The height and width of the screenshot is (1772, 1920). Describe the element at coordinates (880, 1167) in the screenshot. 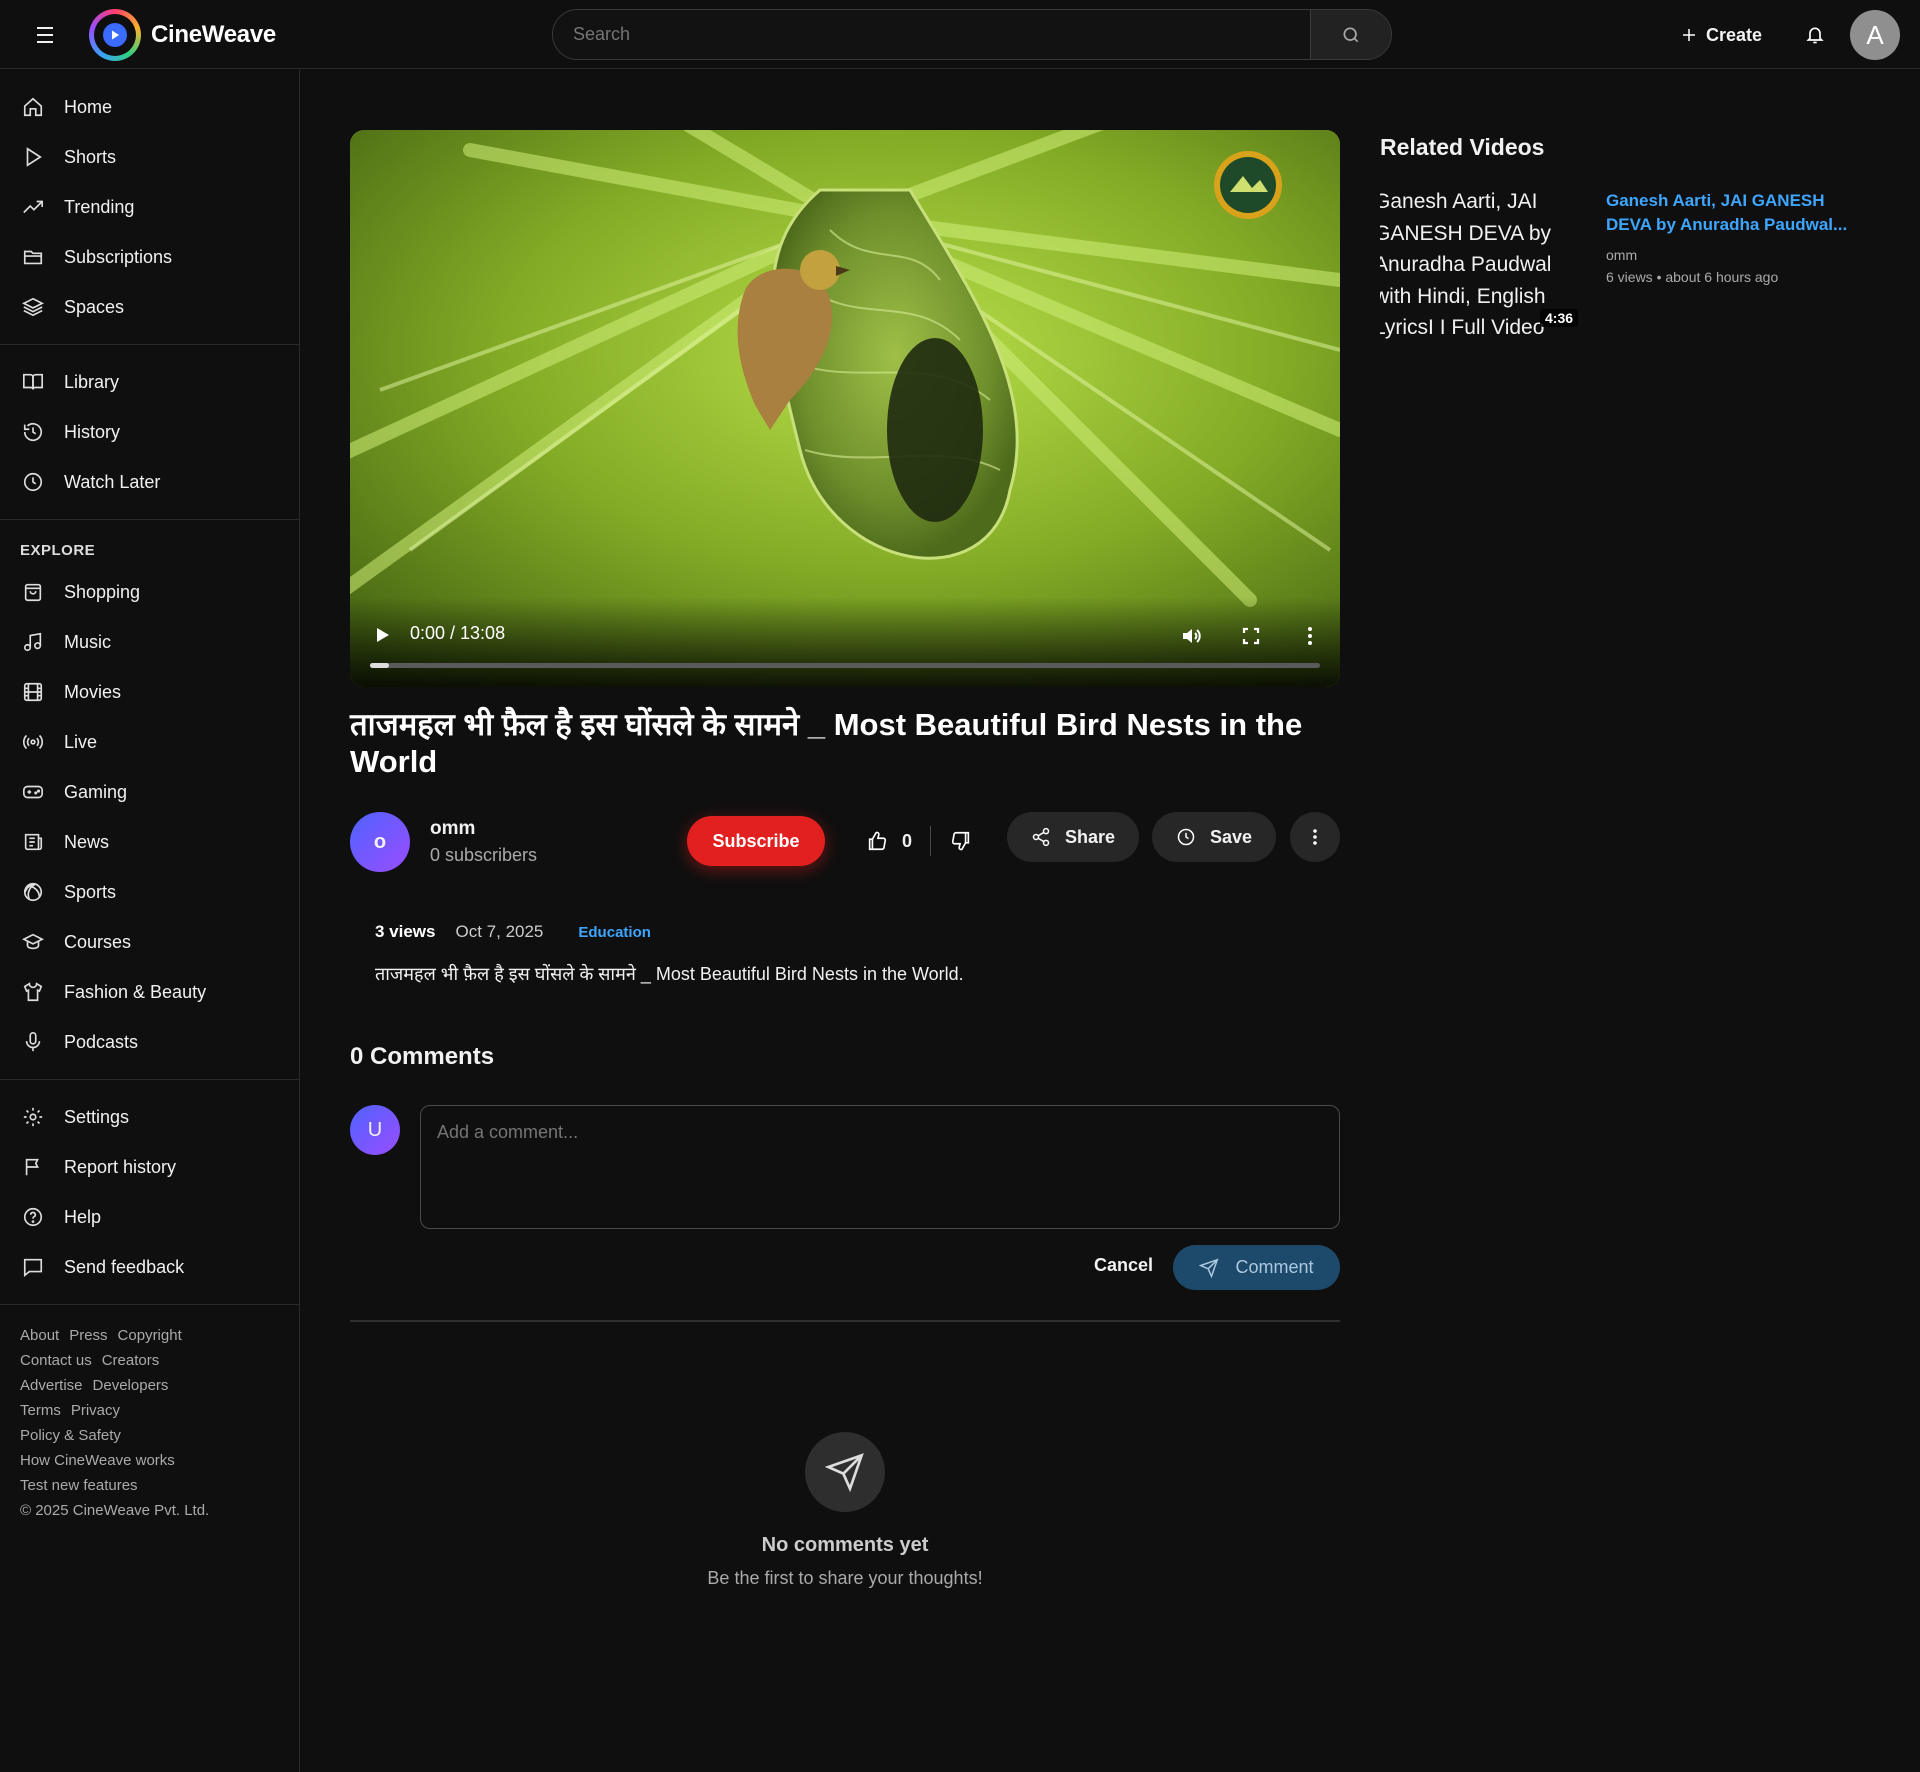

I see `comment-input` at that location.